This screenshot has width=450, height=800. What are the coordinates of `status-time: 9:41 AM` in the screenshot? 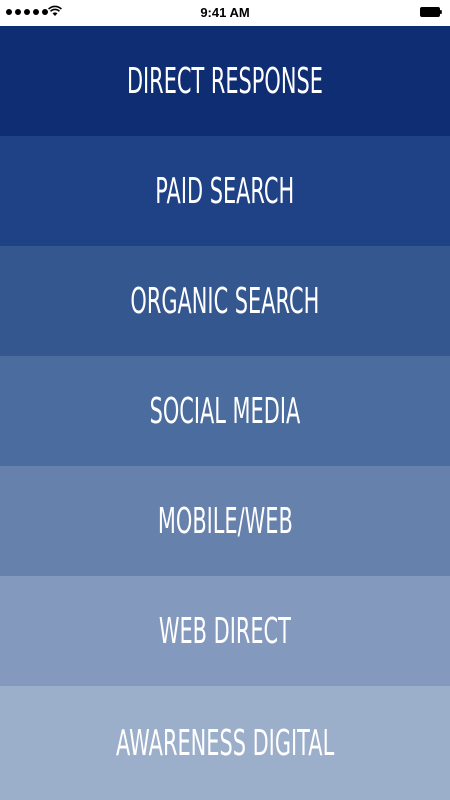 It's located at (225, 12).